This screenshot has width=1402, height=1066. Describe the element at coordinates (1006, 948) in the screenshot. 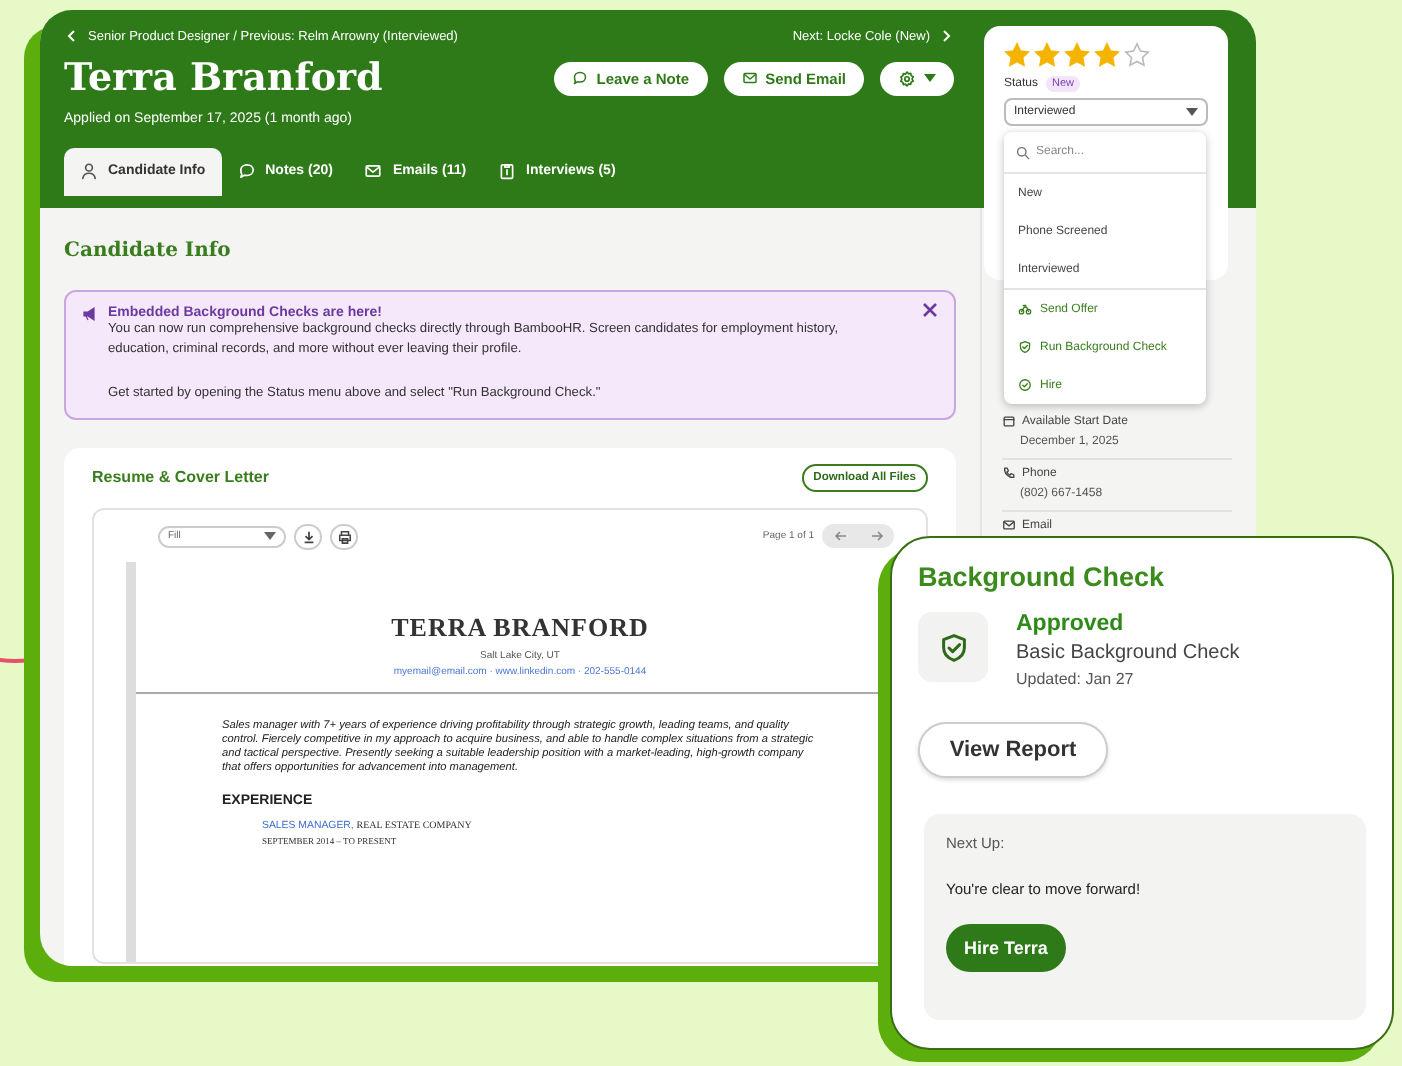

I see `hire-button: Hire Terra` at that location.